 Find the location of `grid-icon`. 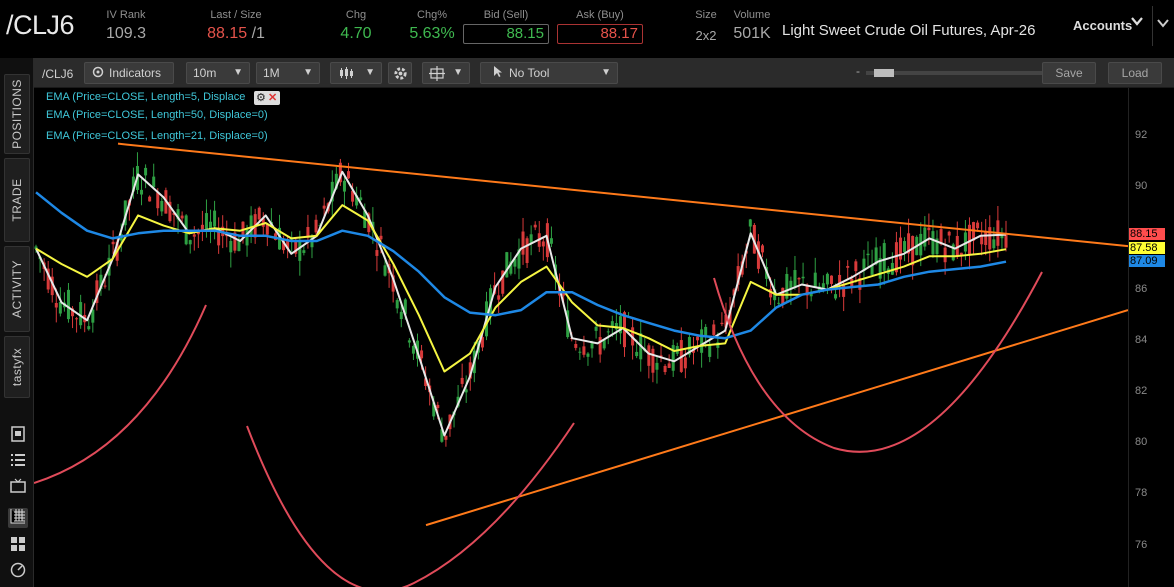

grid-icon is located at coordinates (18, 546).